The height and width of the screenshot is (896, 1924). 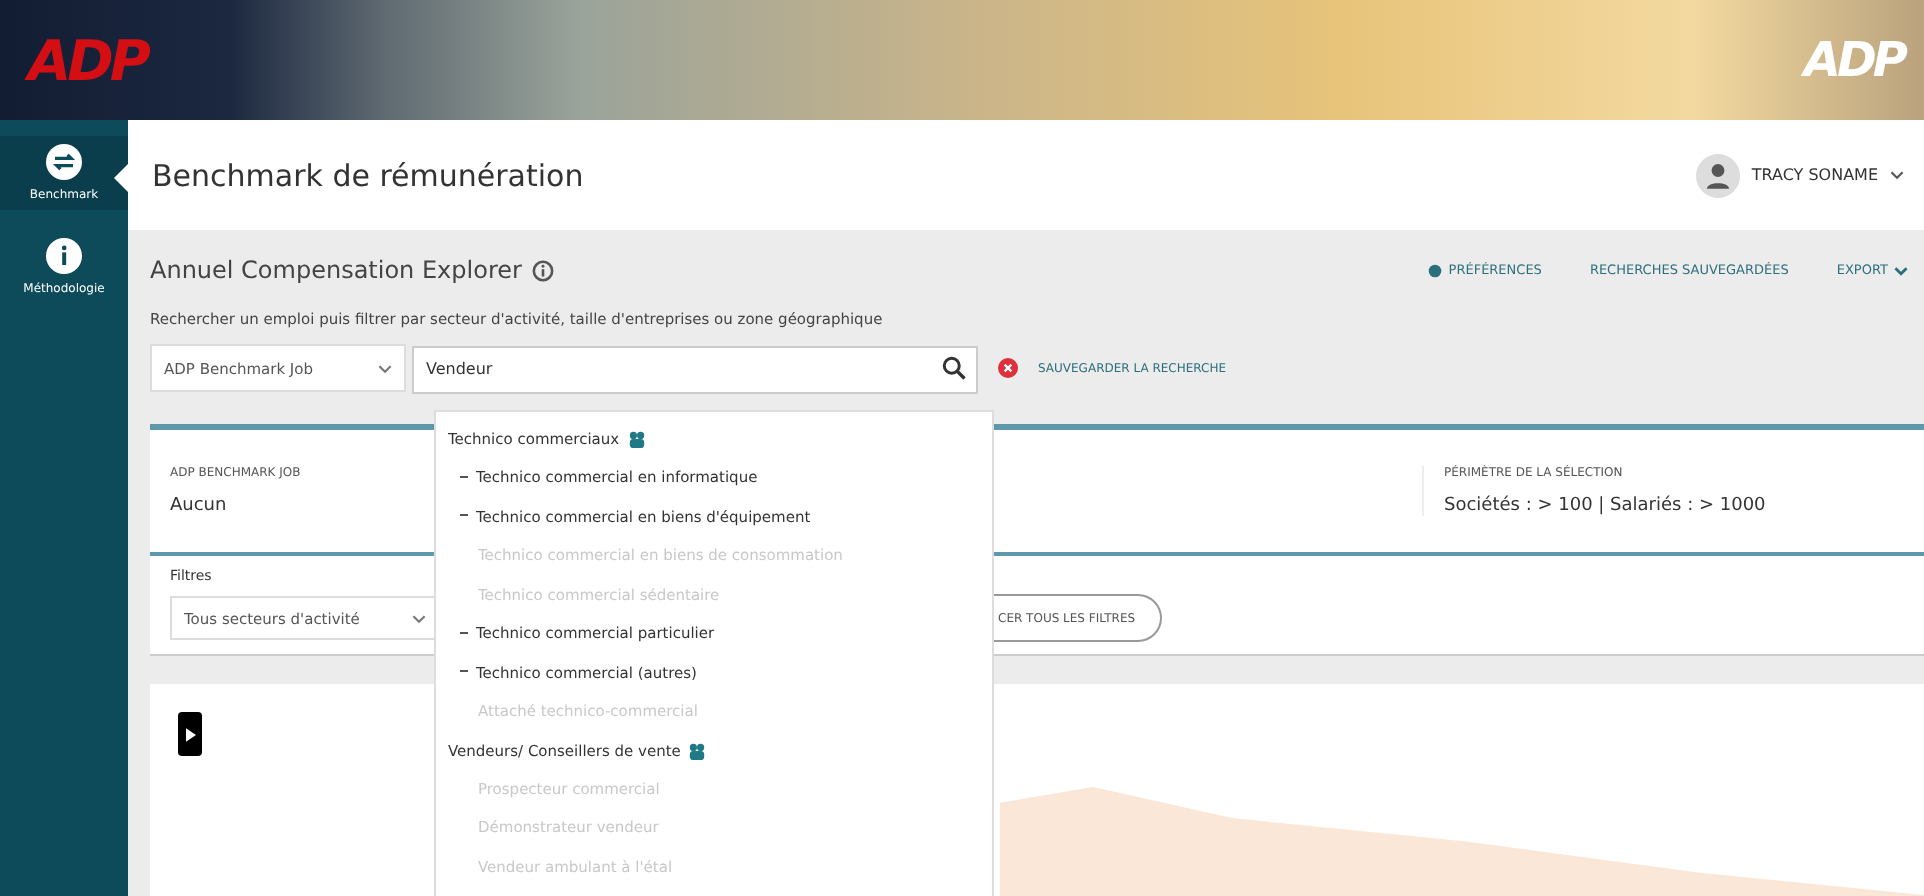 What do you see at coordinates (199, 506) in the screenshot?
I see `field-value: Aucun` at bounding box center [199, 506].